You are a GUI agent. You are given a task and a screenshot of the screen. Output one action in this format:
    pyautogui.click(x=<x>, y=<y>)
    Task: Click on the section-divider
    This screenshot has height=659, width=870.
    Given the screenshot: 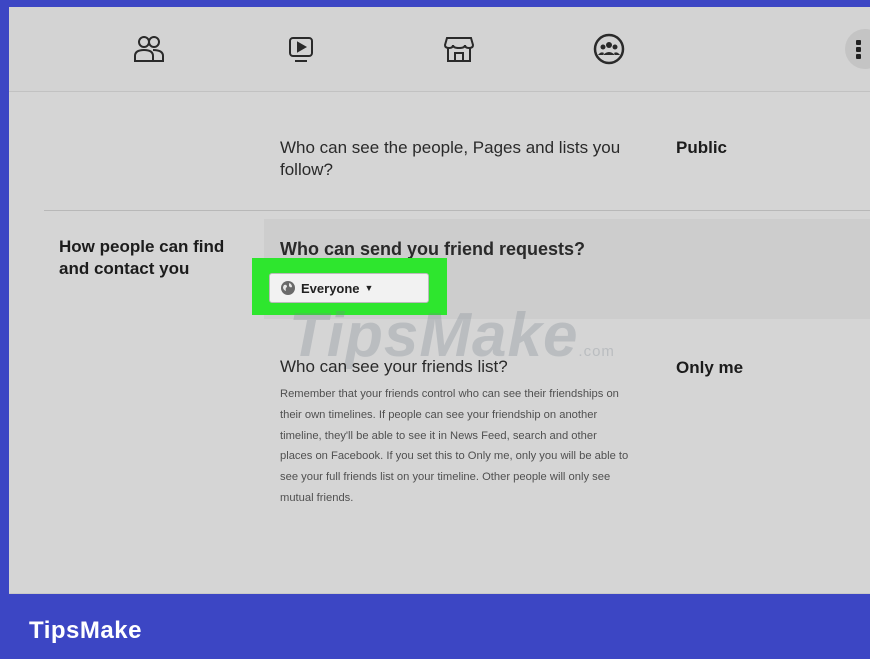 What is the action you would take?
    pyautogui.click(x=457, y=210)
    